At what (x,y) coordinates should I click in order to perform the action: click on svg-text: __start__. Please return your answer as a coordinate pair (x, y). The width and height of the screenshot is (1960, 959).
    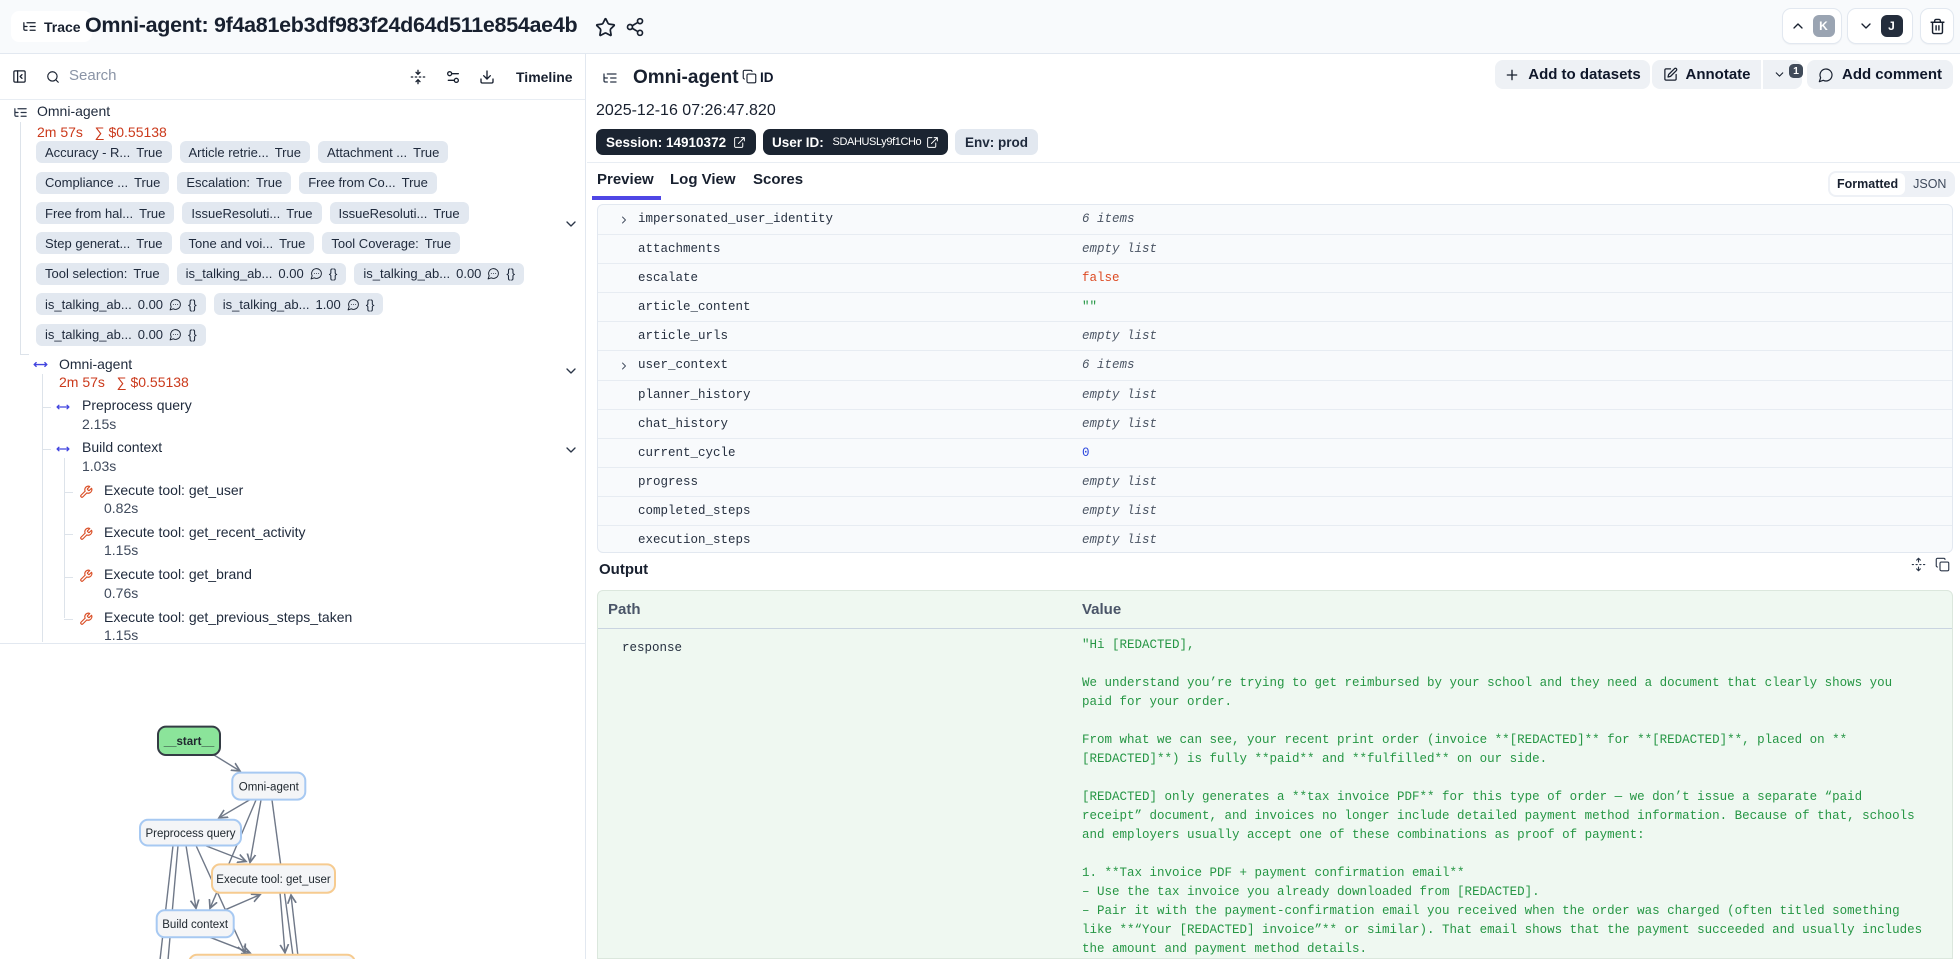
    Looking at the image, I should click on (189, 742).